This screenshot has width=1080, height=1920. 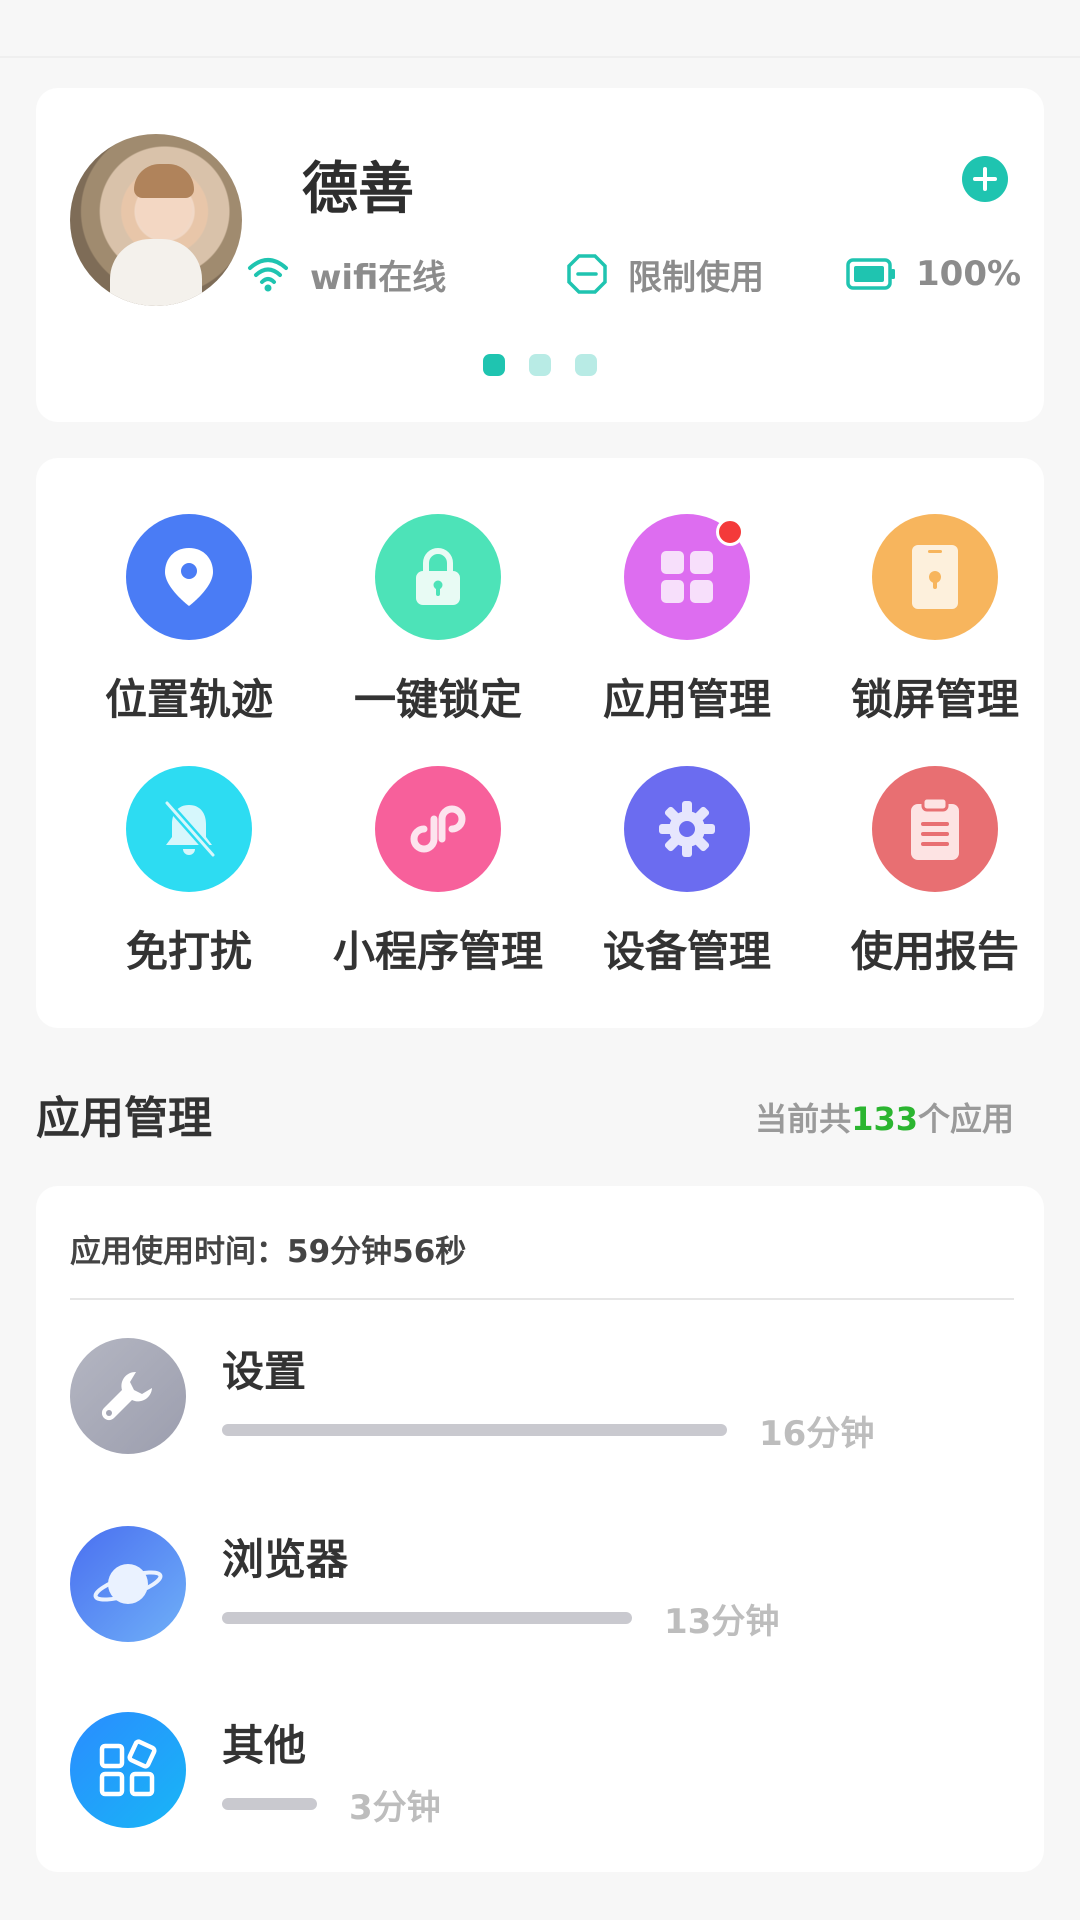 I want to click on app-count-number: 133, so click(x=884, y=1119).